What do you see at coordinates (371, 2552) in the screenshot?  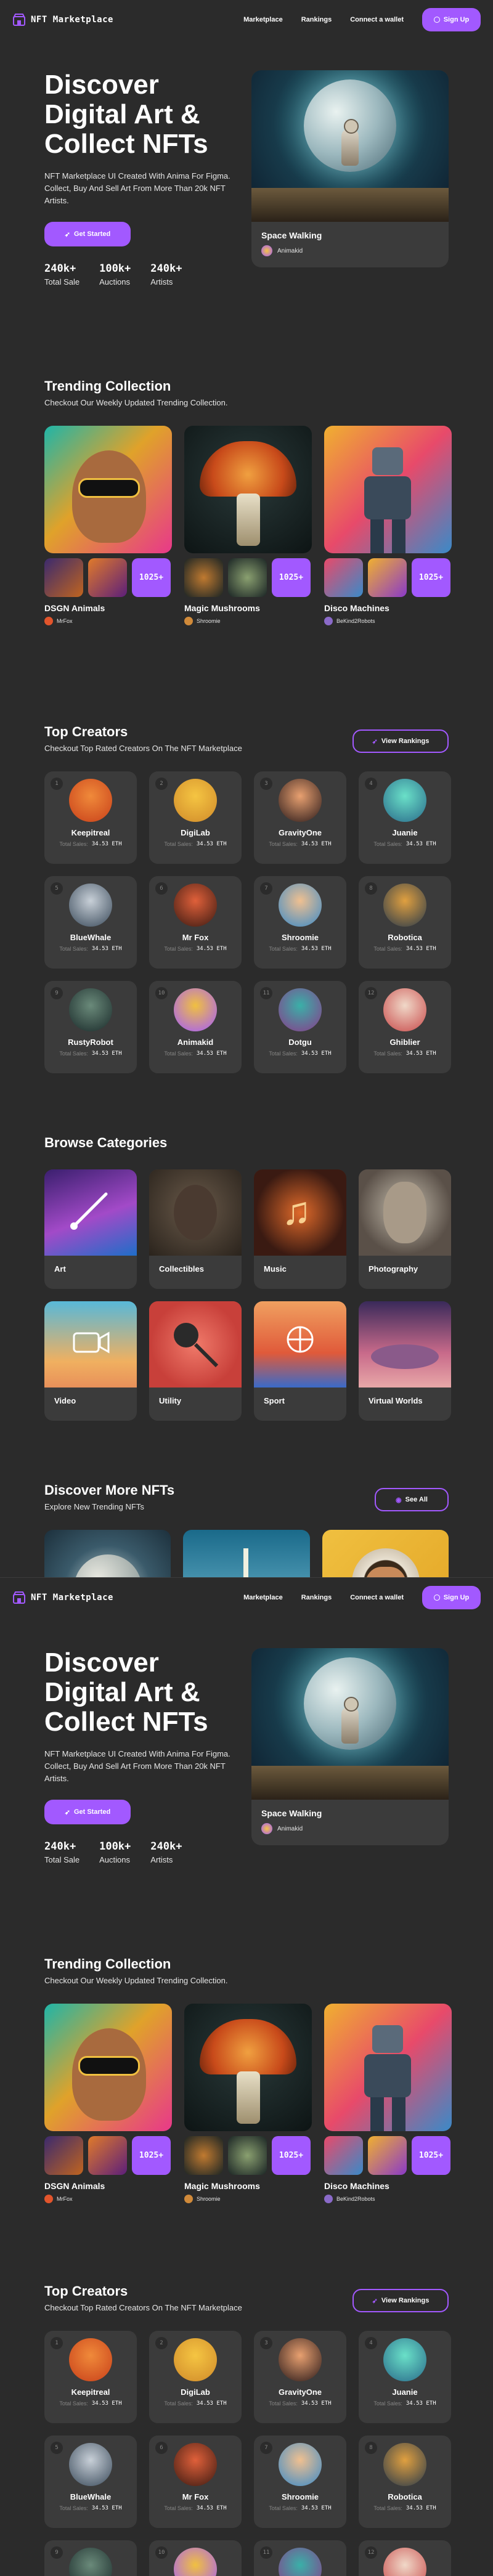 I see `creator-rank: 12` at bounding box center [371, 2552].